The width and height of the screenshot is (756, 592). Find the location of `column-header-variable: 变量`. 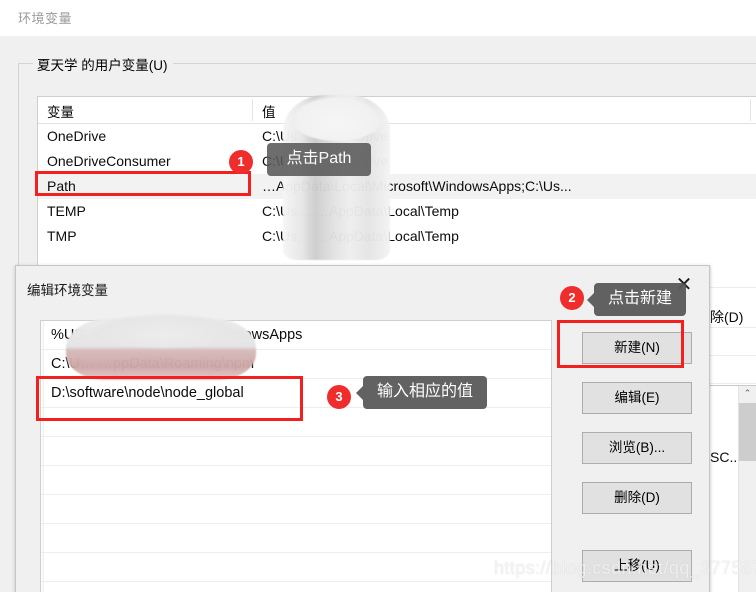

column-header-variable: 变量 is located at coordinates (60, 111).